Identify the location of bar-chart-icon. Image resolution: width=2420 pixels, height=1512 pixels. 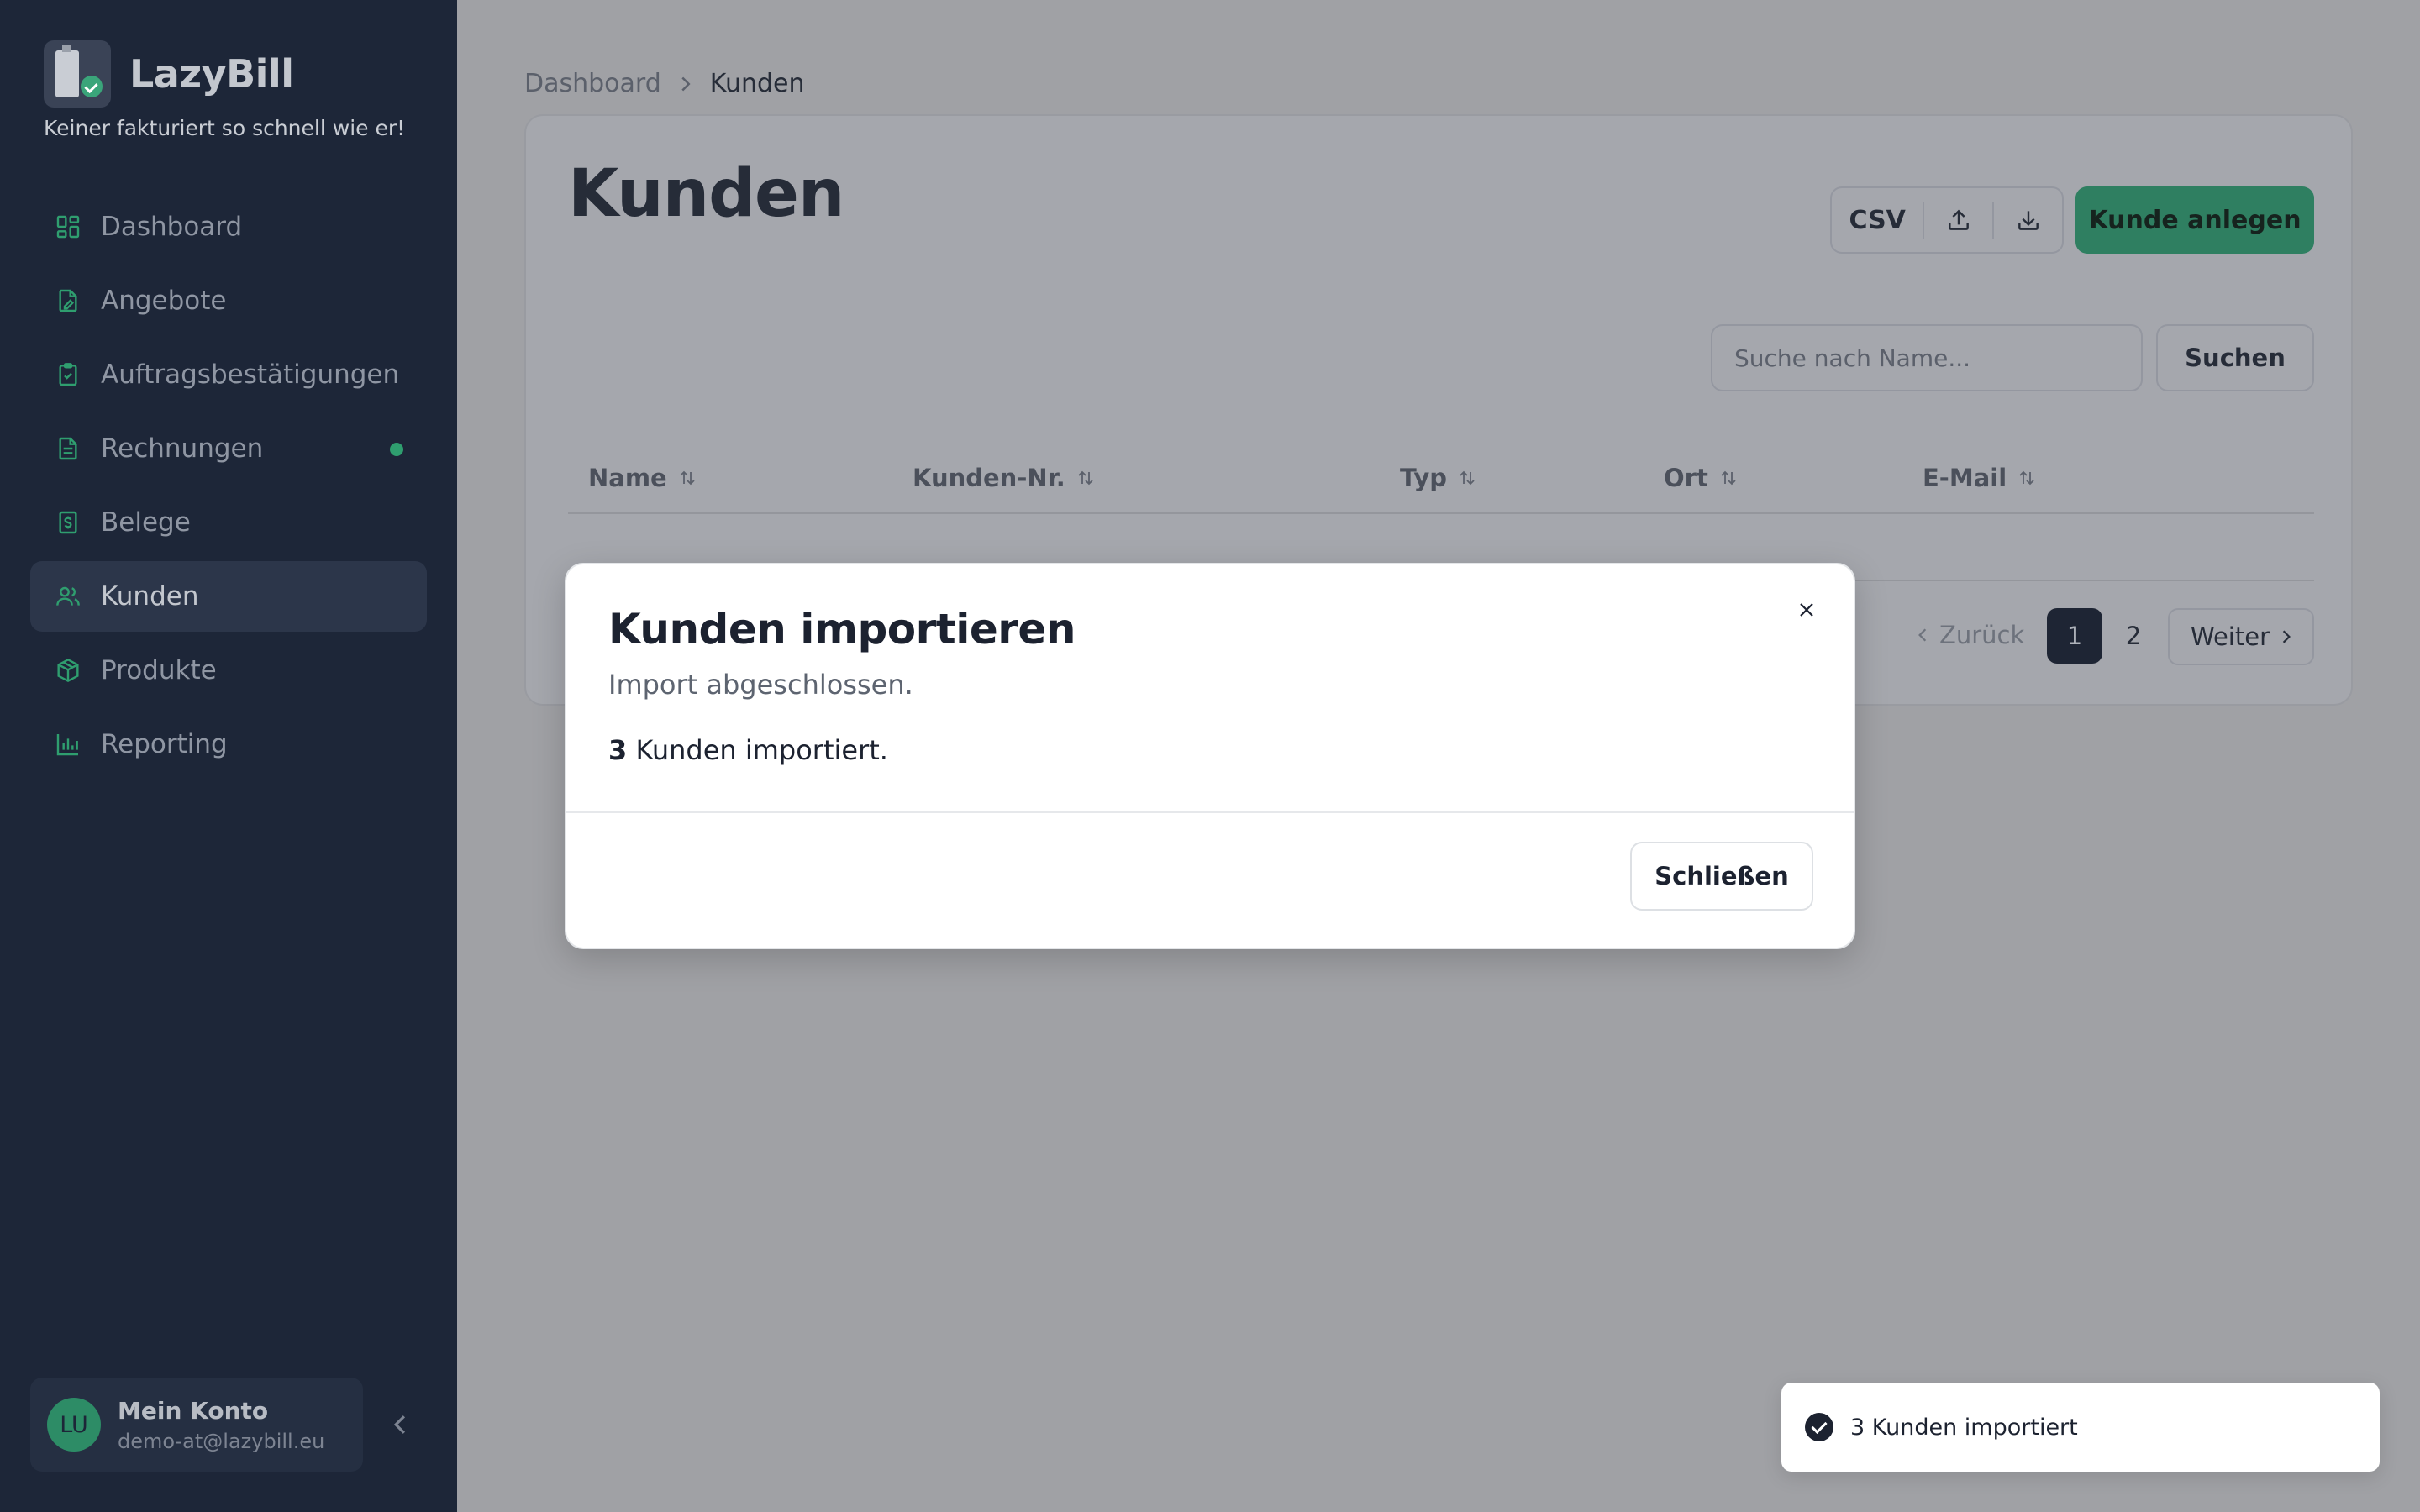
(68, 744).